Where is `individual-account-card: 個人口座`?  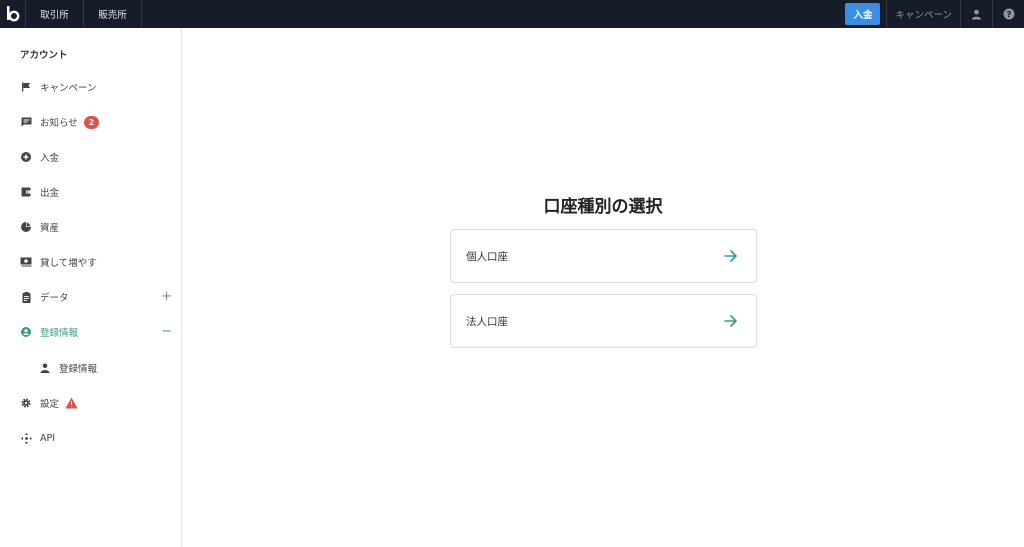 individual-account-card: 個人口座 is located at coordinates (603, 256).